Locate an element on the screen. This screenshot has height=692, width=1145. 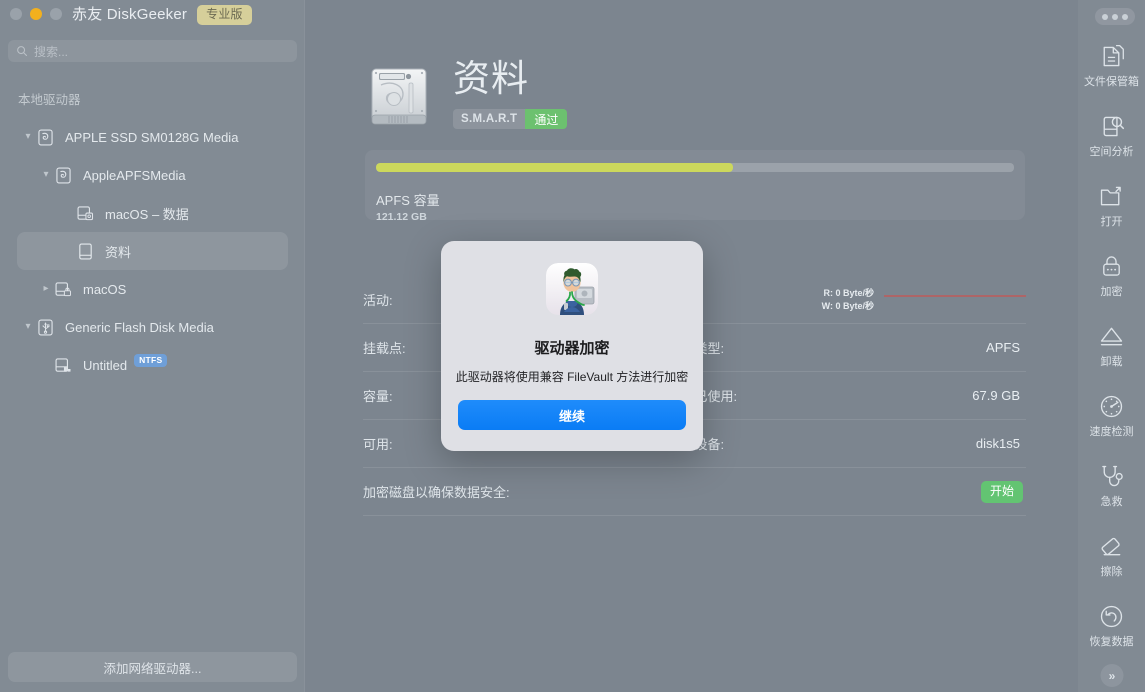
continue-button: 继续 is located at coordinates (572, 415).